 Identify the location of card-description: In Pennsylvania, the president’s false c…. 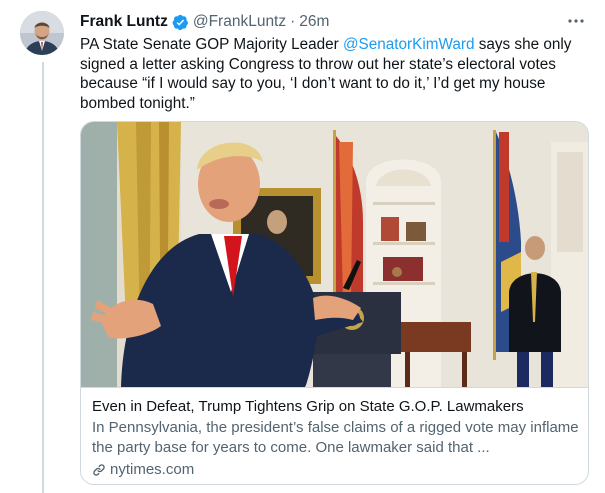
(335, 437).